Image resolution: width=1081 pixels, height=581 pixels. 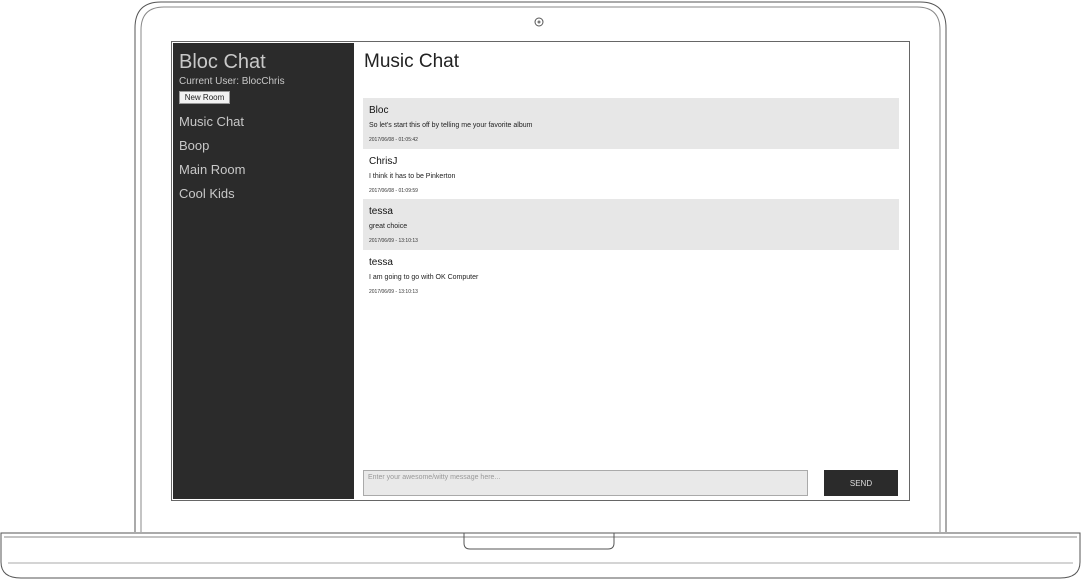 I want to click on message-content: great choice, so click(x=388, y=226).